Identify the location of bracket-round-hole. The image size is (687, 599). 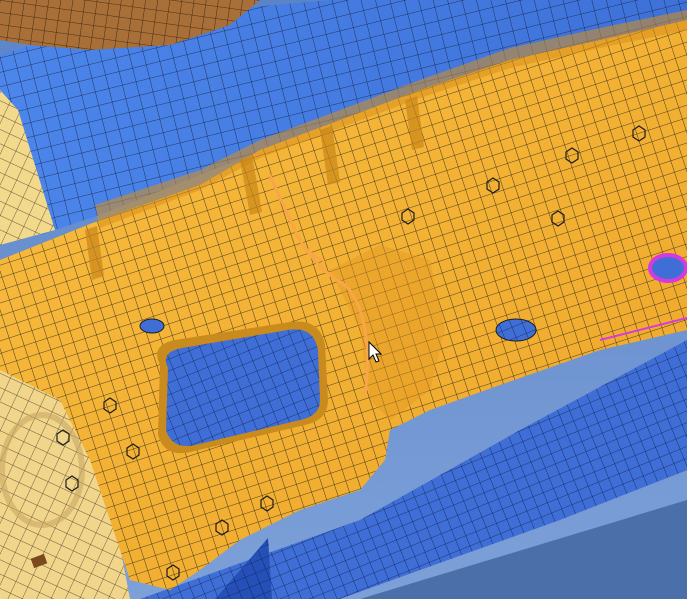
(516, 330).